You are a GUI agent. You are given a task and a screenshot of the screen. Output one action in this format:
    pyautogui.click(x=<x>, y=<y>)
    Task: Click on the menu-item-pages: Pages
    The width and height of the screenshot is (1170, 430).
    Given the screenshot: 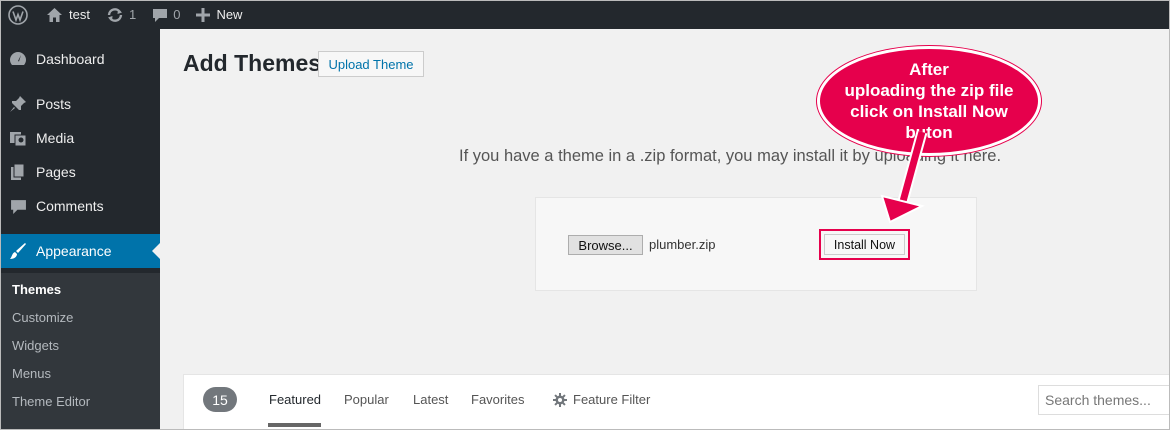 What is the action you would take?
    pyautogui.click(x=80, y=172)
    